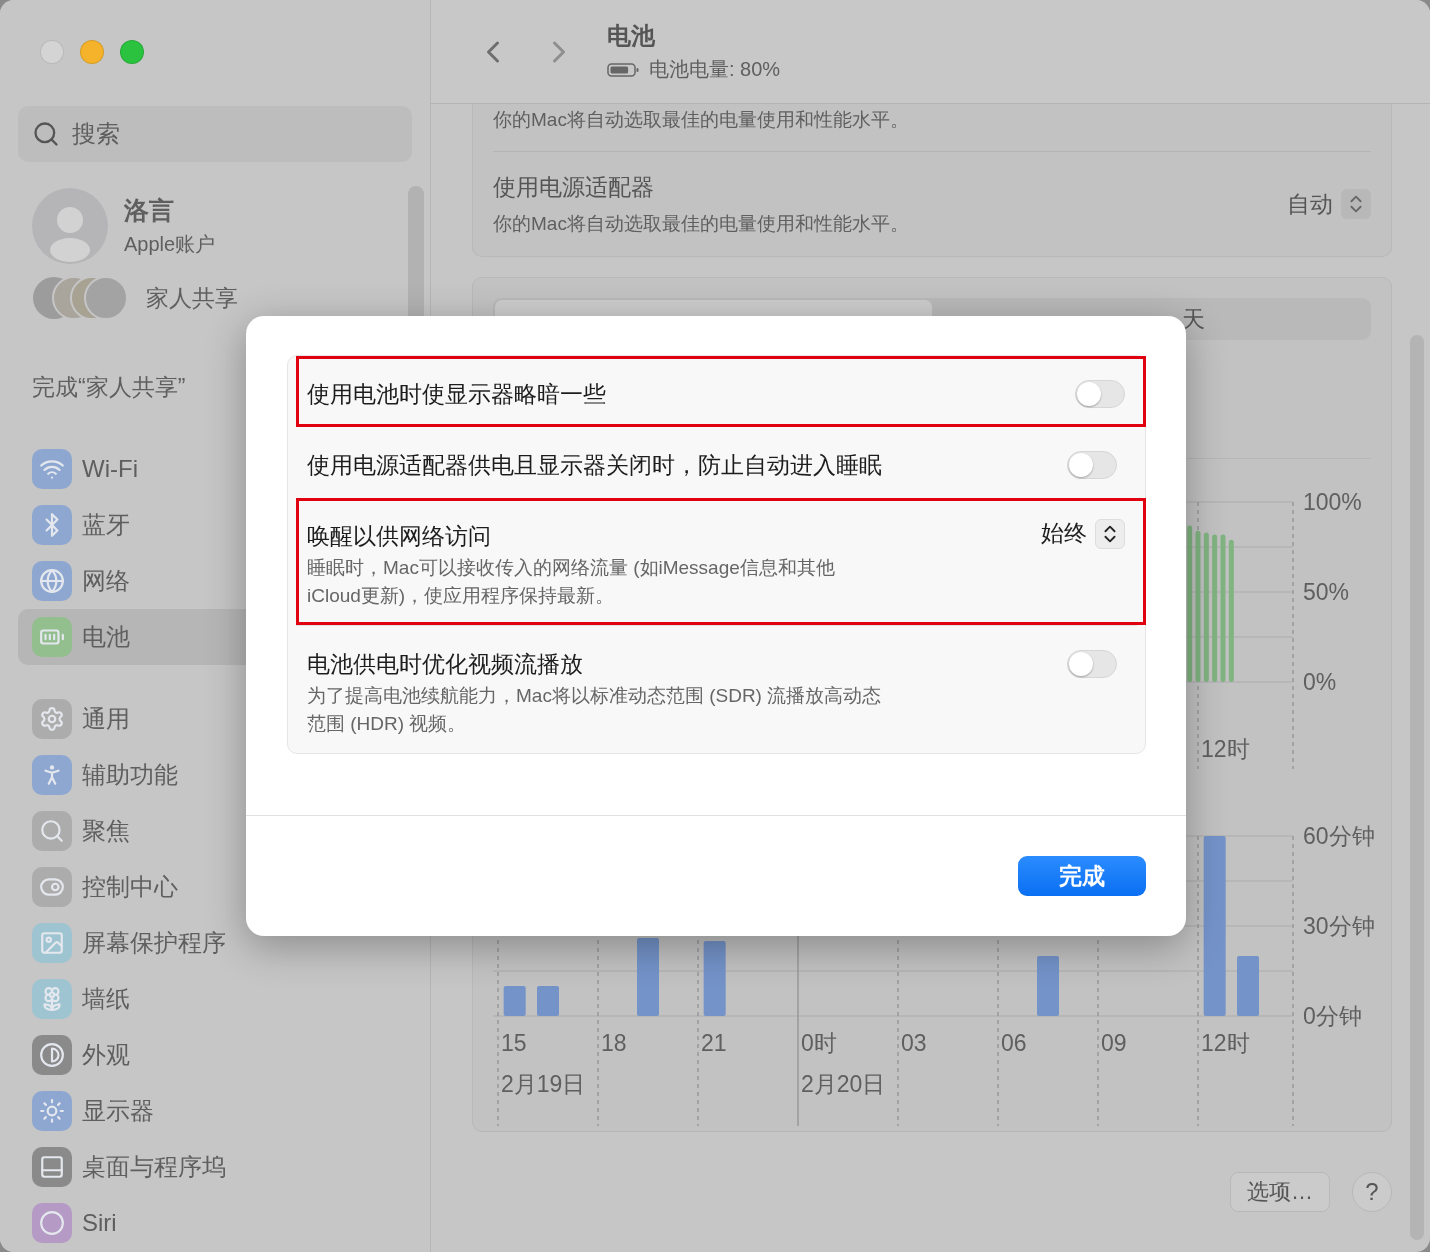 The width and height of the screenshot is (1430, 1252). What do you see at coordinates (714, 1043) in the screenshot?
I see `axis-label: 21` at bounding box center [714, 1043].